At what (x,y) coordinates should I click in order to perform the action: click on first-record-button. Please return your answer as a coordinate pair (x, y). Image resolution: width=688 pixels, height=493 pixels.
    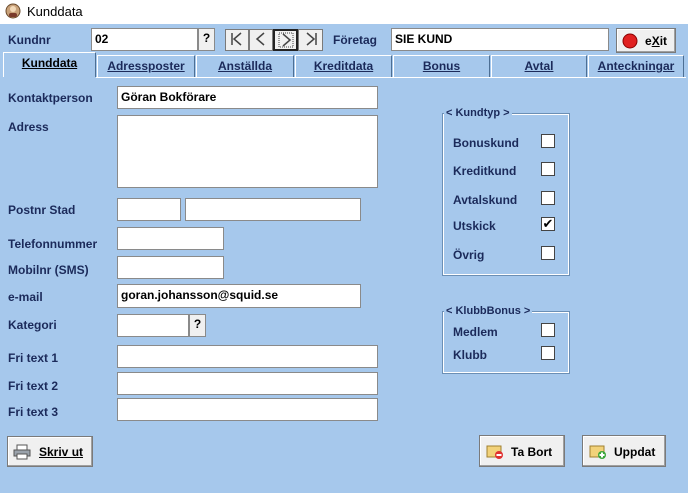
    Looking at the image, I should click on (237, 40).